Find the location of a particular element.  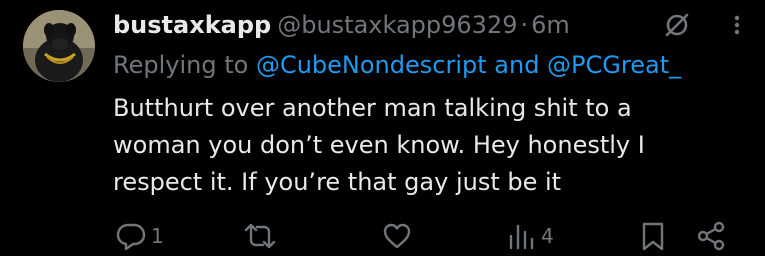

bookmark-icon is located at coordinates (653, 236).